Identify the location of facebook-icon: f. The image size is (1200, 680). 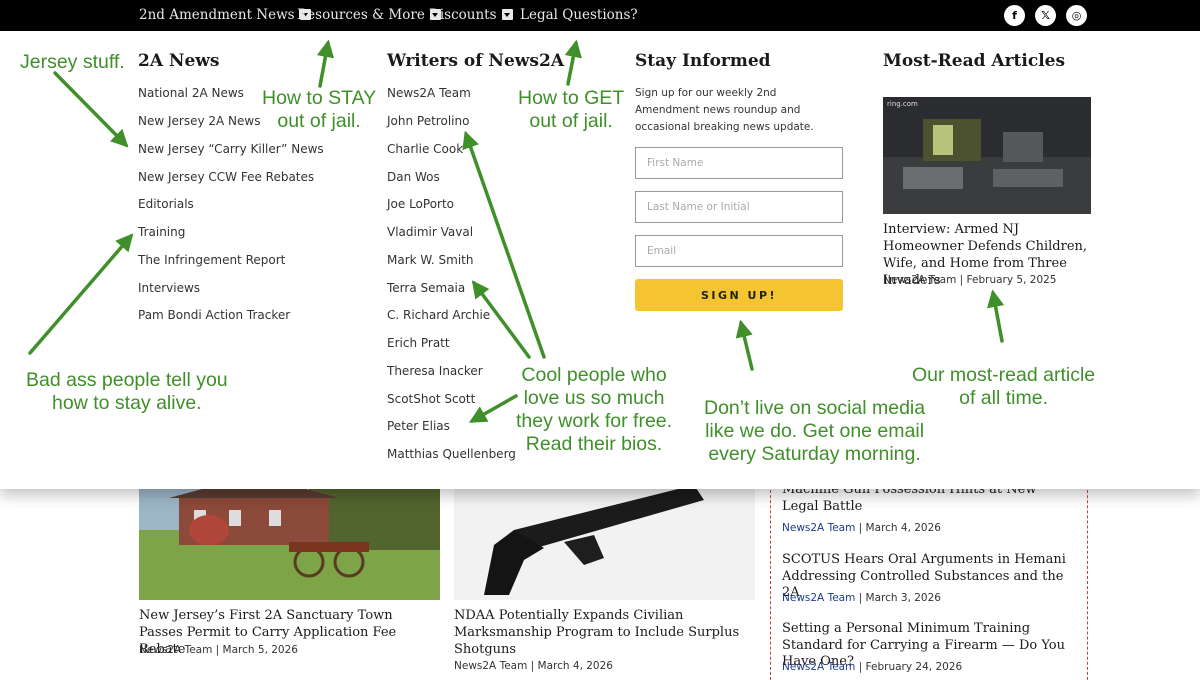
(1014, 15).